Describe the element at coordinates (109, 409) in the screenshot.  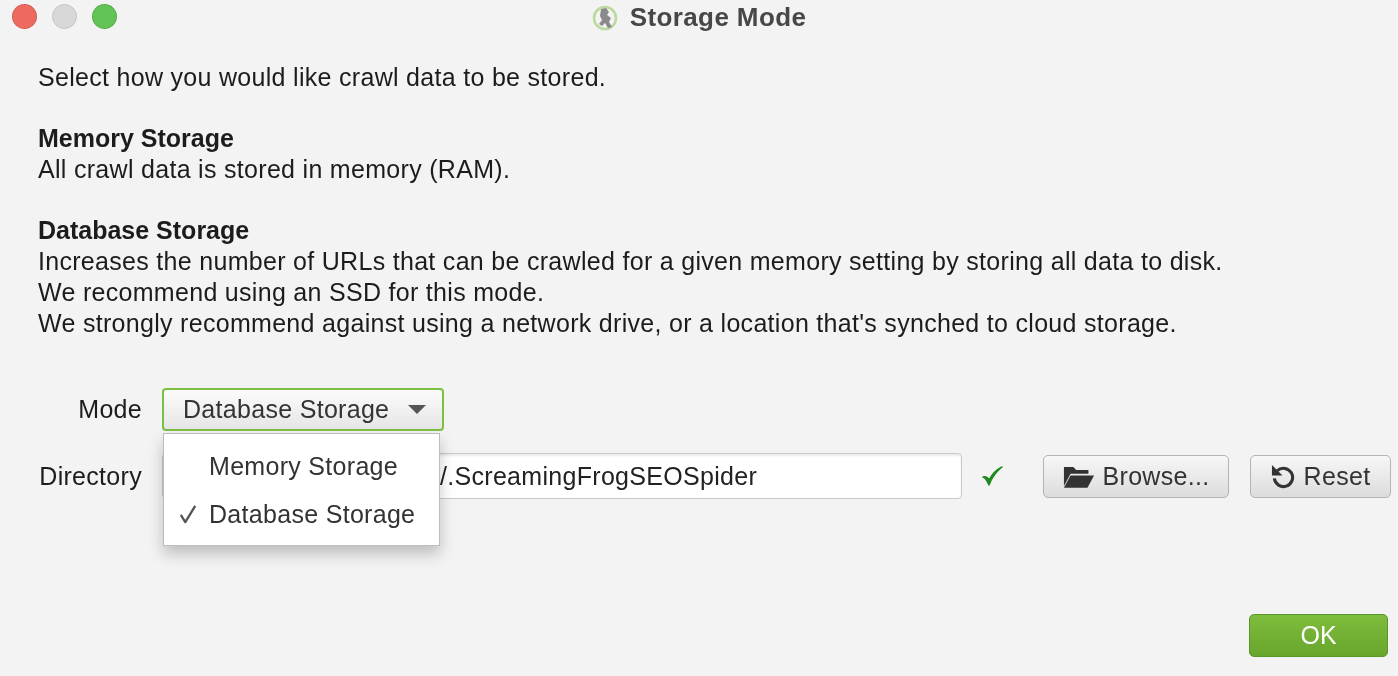
I see `mode-label: Mode` at that location.